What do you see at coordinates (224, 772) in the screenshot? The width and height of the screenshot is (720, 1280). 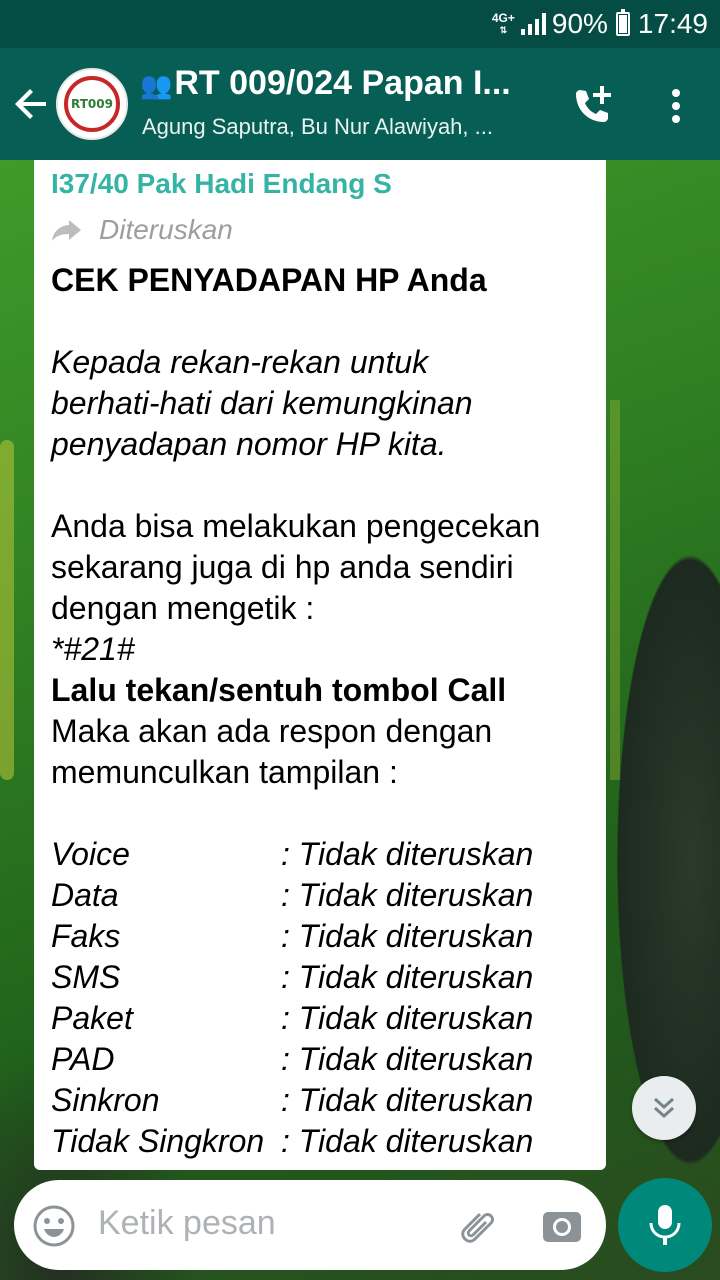 I see `message-line: memunculkan tampilan :` at bounding box center [224, 772].